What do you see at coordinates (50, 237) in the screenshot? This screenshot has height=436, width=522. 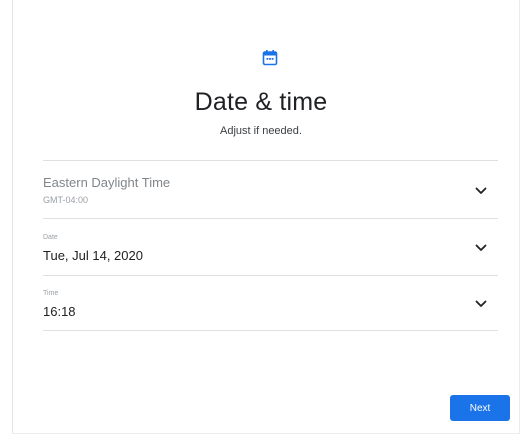 I see `date-label: Date` at bounding box center [50, 237].